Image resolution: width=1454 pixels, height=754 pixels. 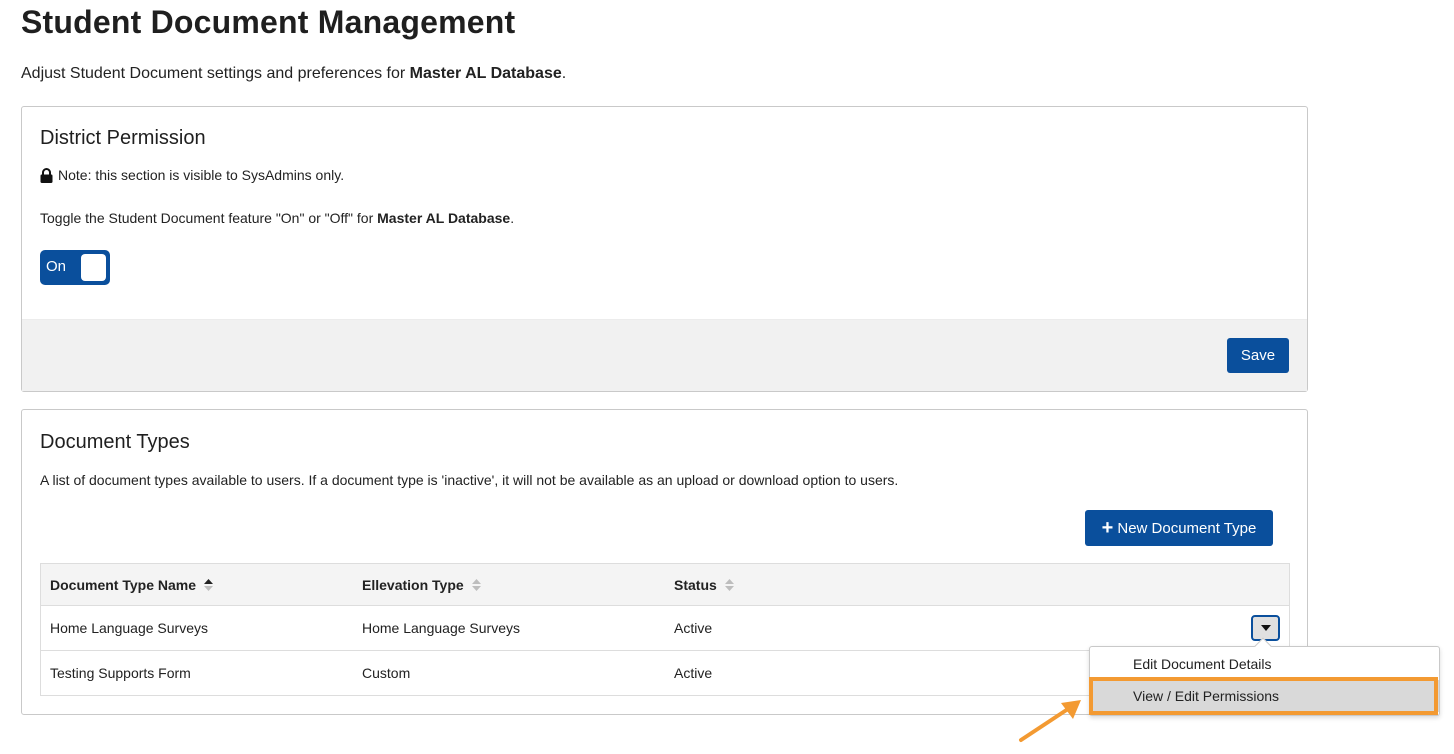 I want to click on new-document-type-button: + New Document Type, so click(x=1179, y=528).